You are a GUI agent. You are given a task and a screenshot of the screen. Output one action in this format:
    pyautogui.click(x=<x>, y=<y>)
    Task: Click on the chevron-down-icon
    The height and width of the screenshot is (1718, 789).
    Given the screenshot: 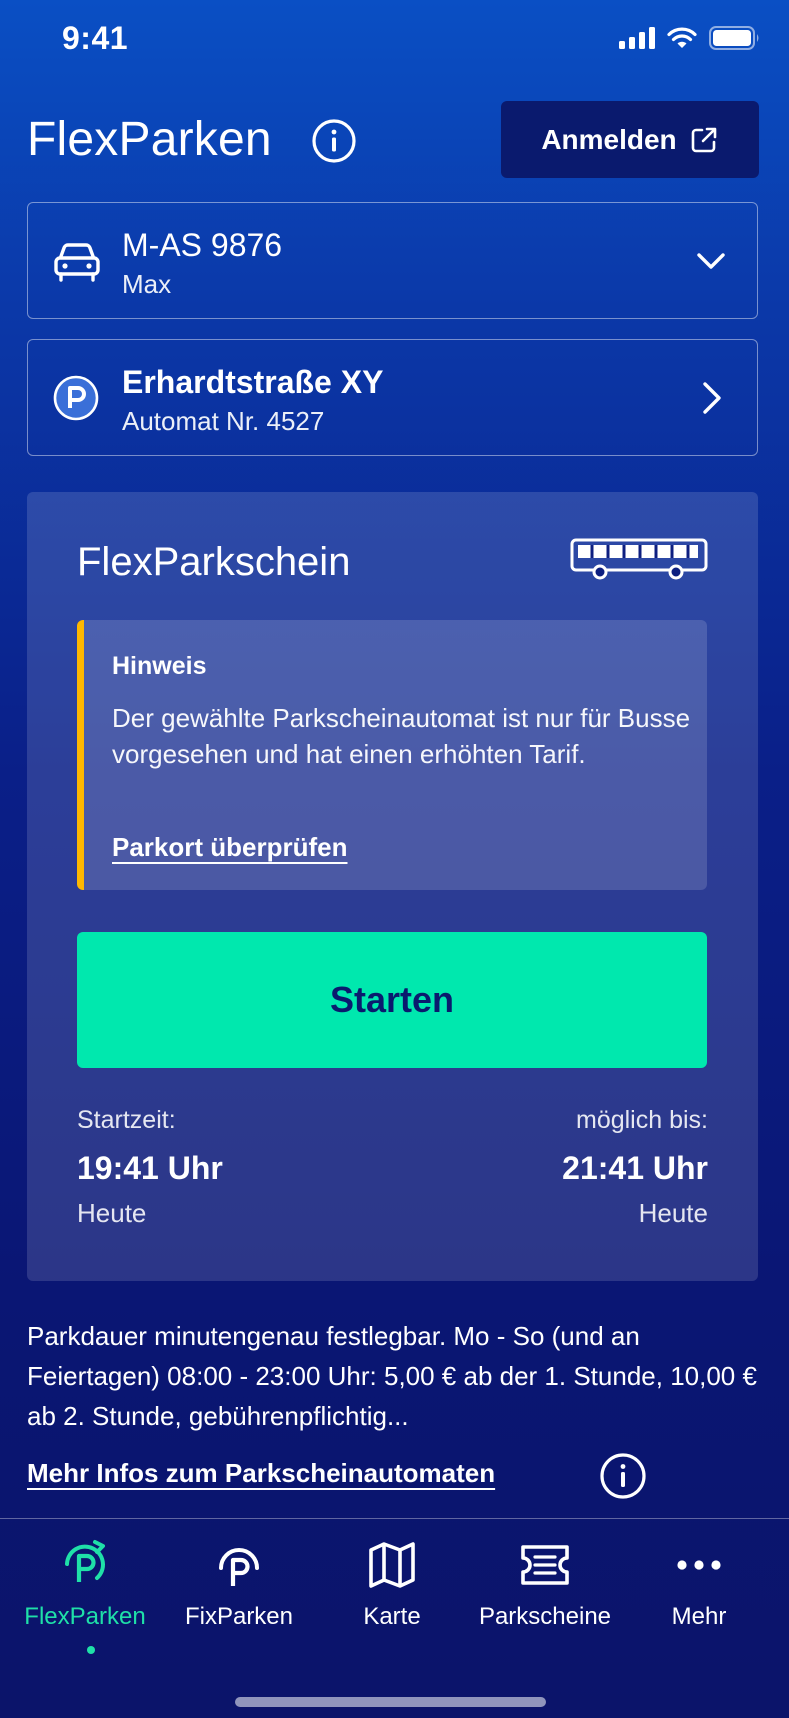 What is the action you would take?
    pyautogui.click(x=711, y=261)
    